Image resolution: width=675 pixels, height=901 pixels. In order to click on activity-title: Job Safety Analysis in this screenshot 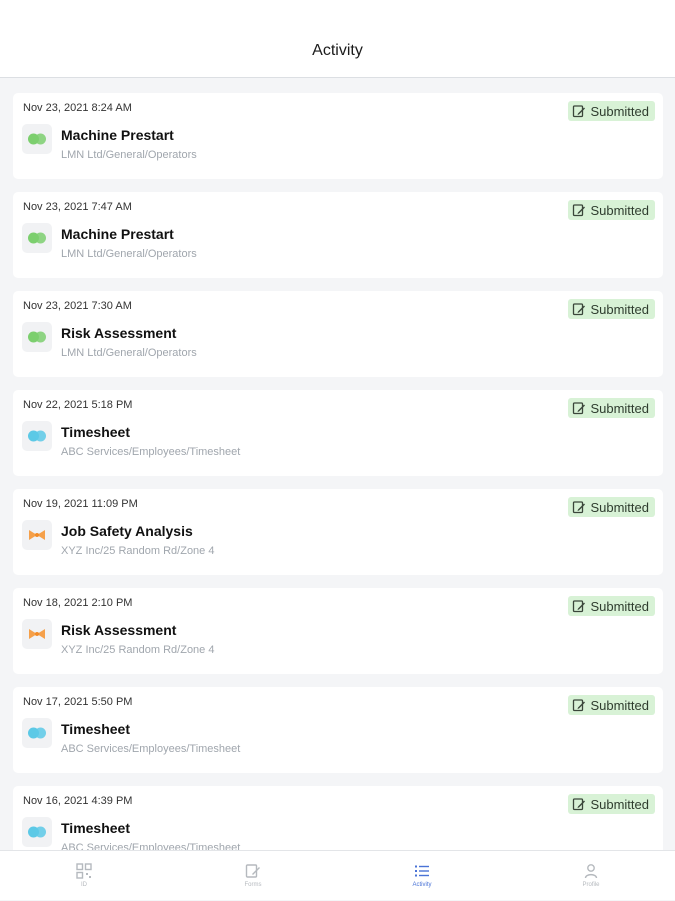, I will do `click(127, 531)`.